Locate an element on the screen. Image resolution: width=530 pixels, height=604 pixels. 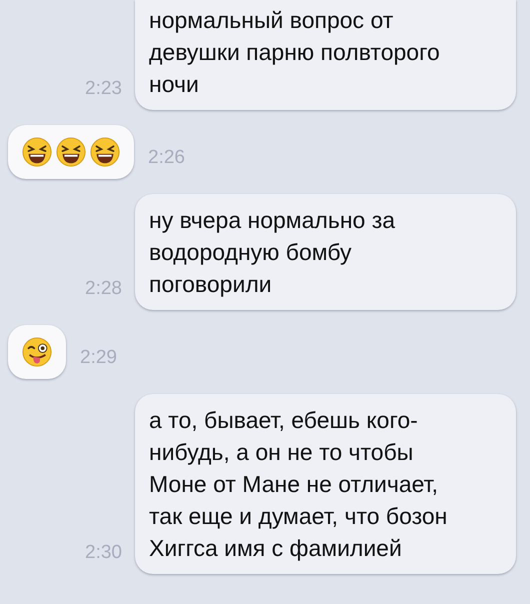
message-bubble: ну вчера нормально за водородную бомбу поговорили is located at coordinates (325, 252).